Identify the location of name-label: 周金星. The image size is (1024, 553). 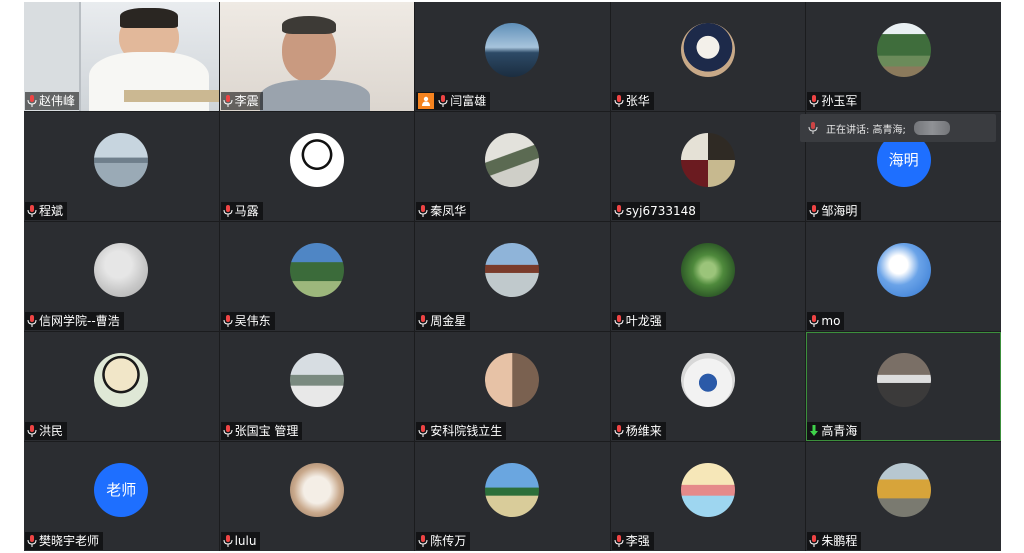
(443, 321).